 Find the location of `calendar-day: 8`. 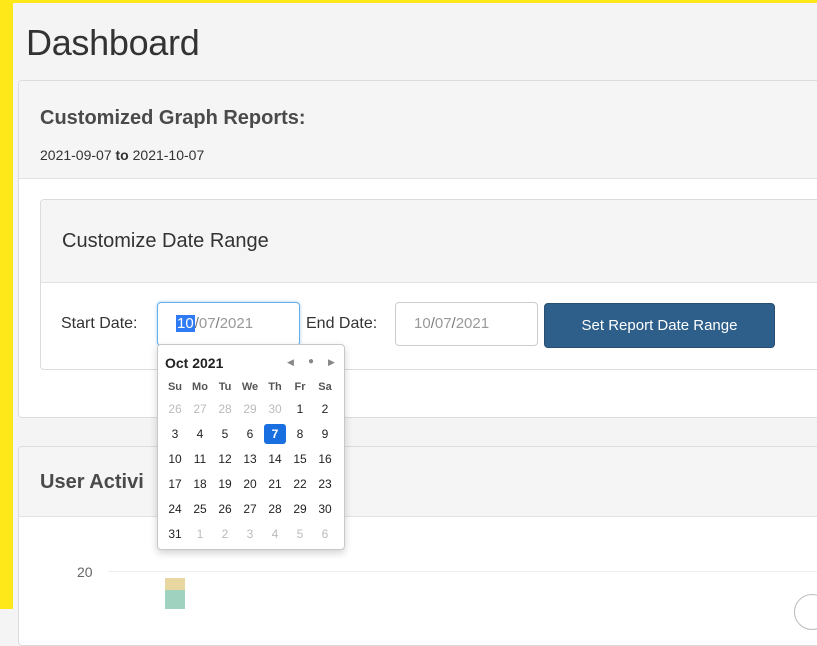

calendar-day: 8 is located at coordinates (300, 434).